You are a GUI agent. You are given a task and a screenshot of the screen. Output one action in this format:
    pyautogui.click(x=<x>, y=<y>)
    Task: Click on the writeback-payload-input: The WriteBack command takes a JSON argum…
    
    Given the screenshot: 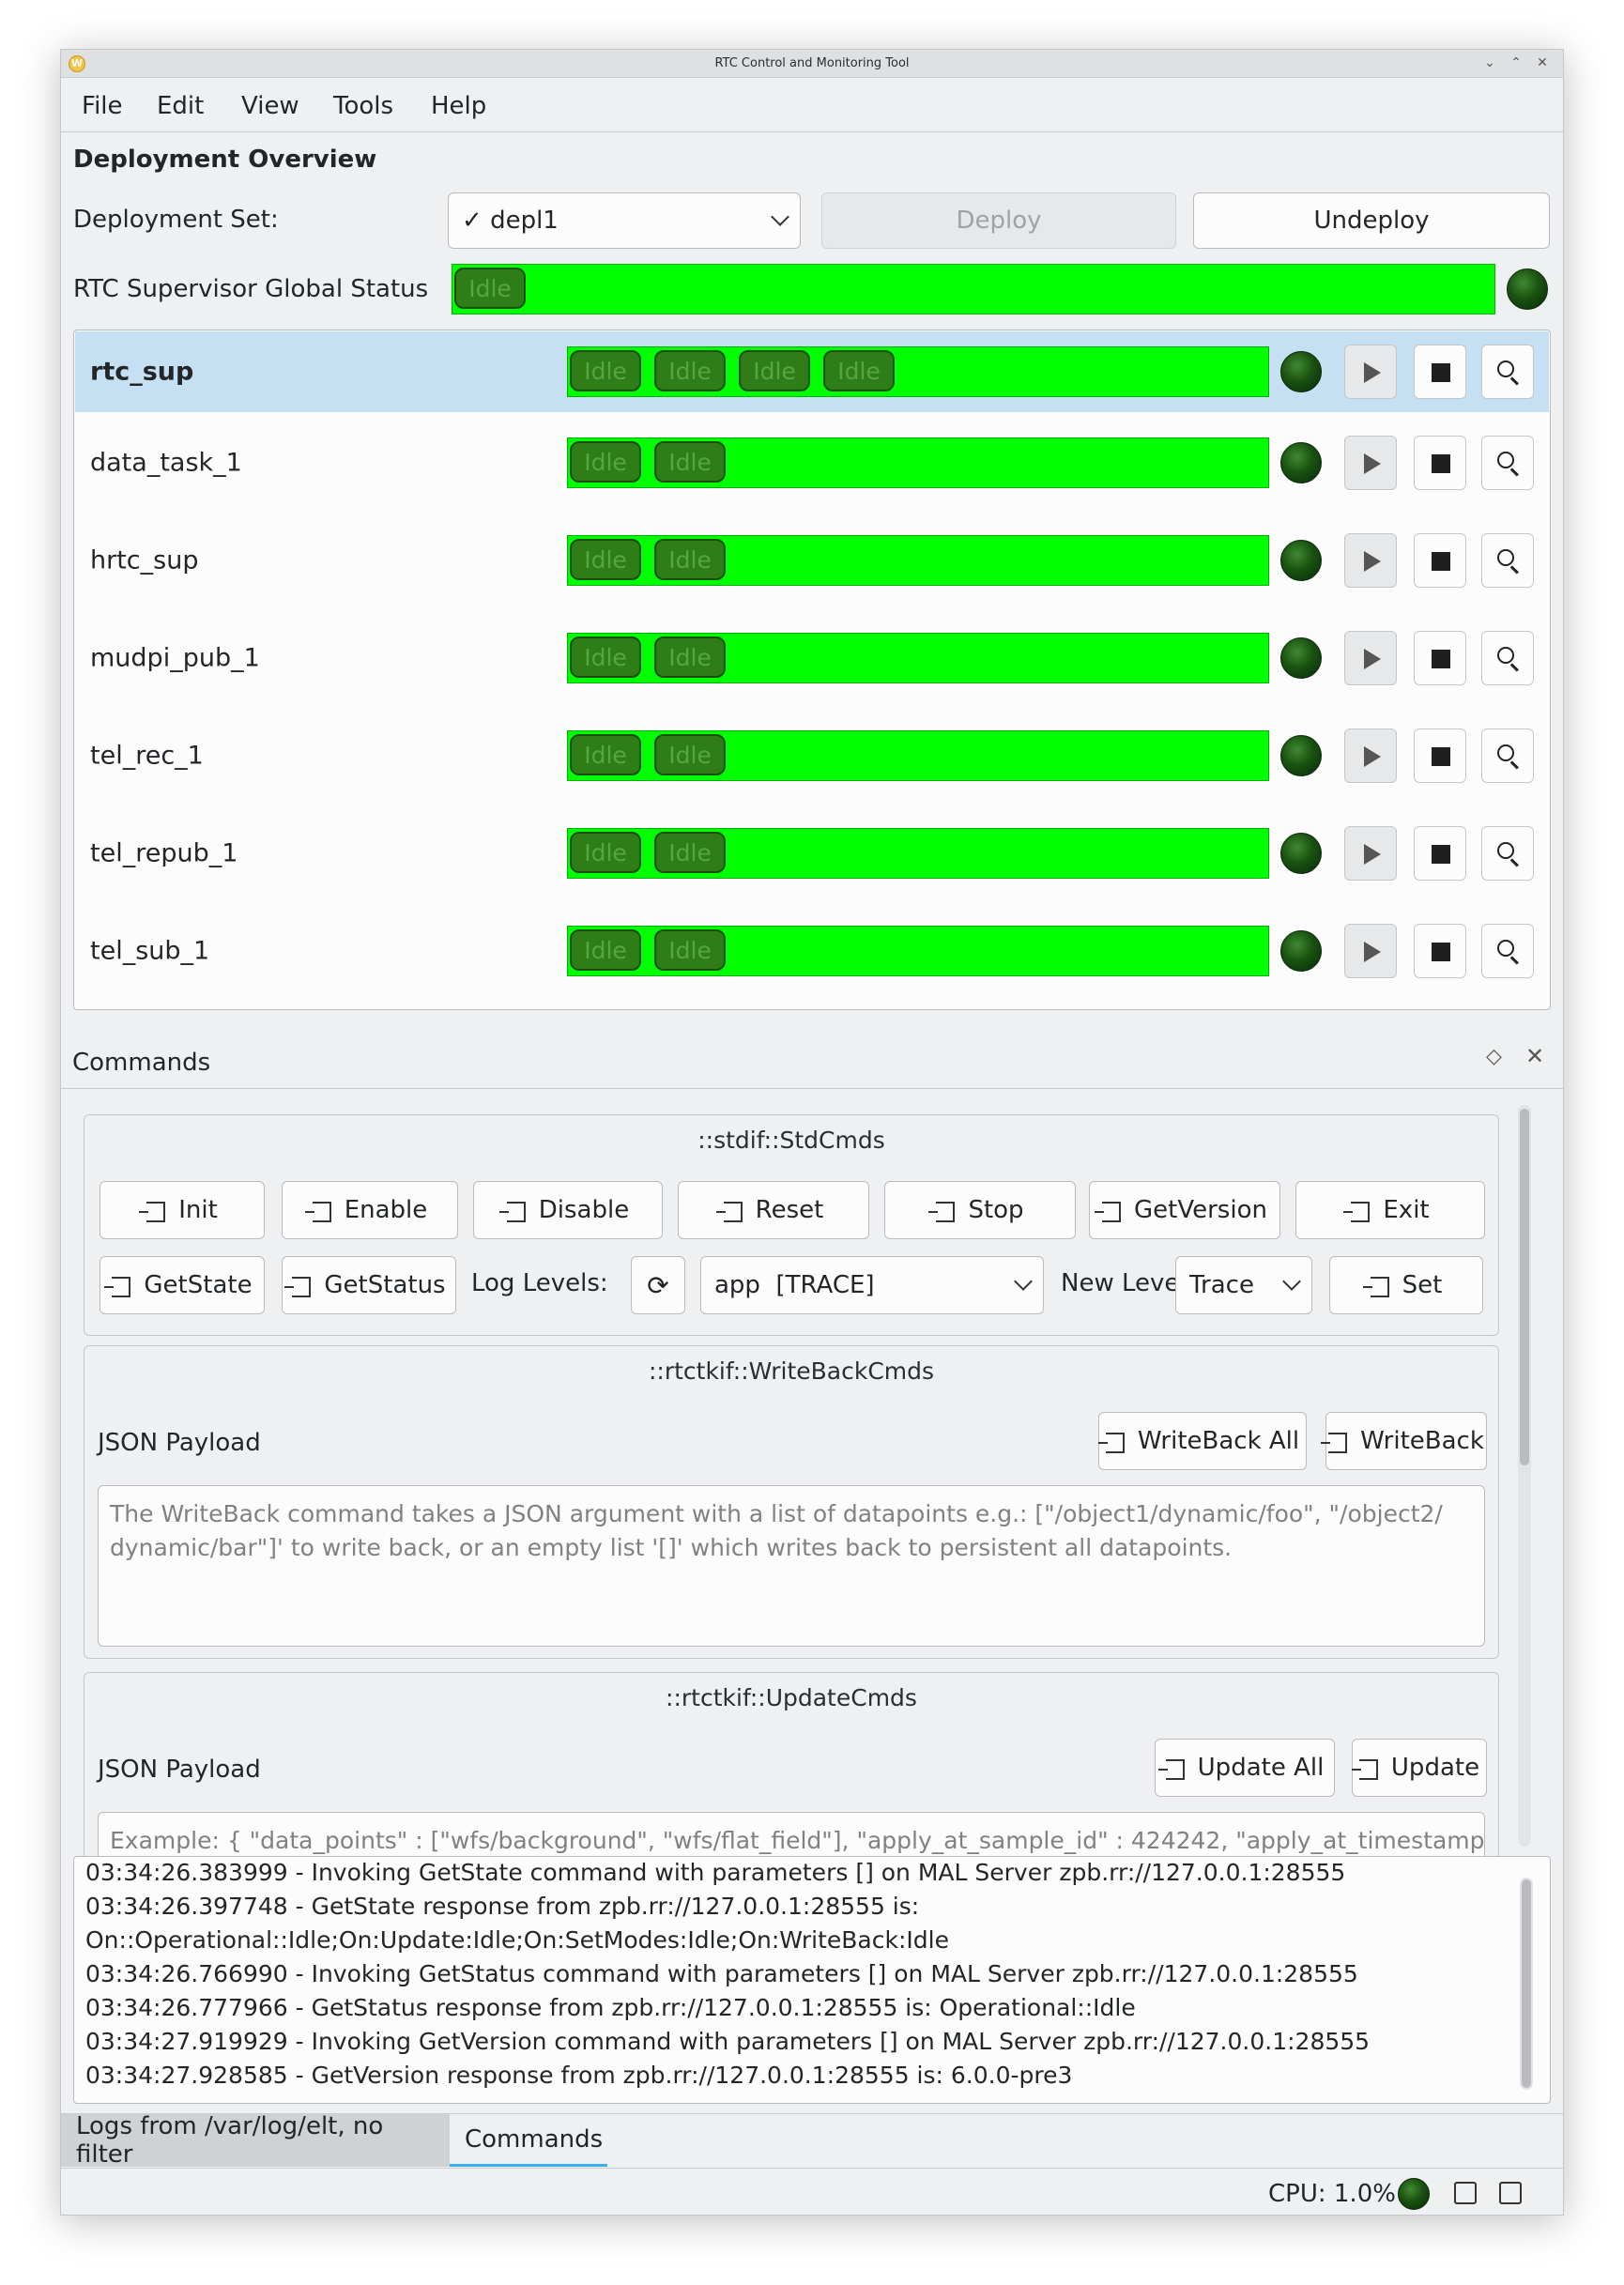 What is the action you would take?
    pyautogui.click(x=792, y=1566)
    